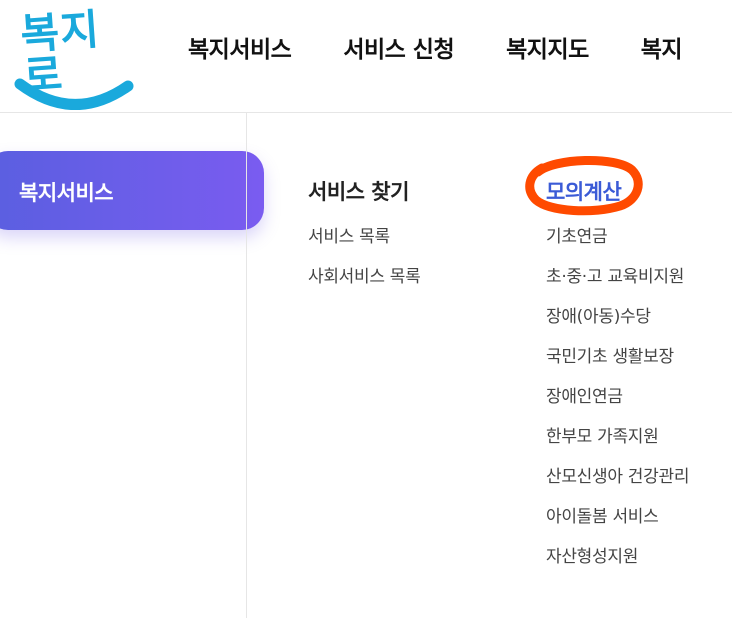  What do you see at coordinates (132, 190) in the screenshot?
I see `sidebar-item-welfare-services: 복지서비스` at bounding box center [132, 190].